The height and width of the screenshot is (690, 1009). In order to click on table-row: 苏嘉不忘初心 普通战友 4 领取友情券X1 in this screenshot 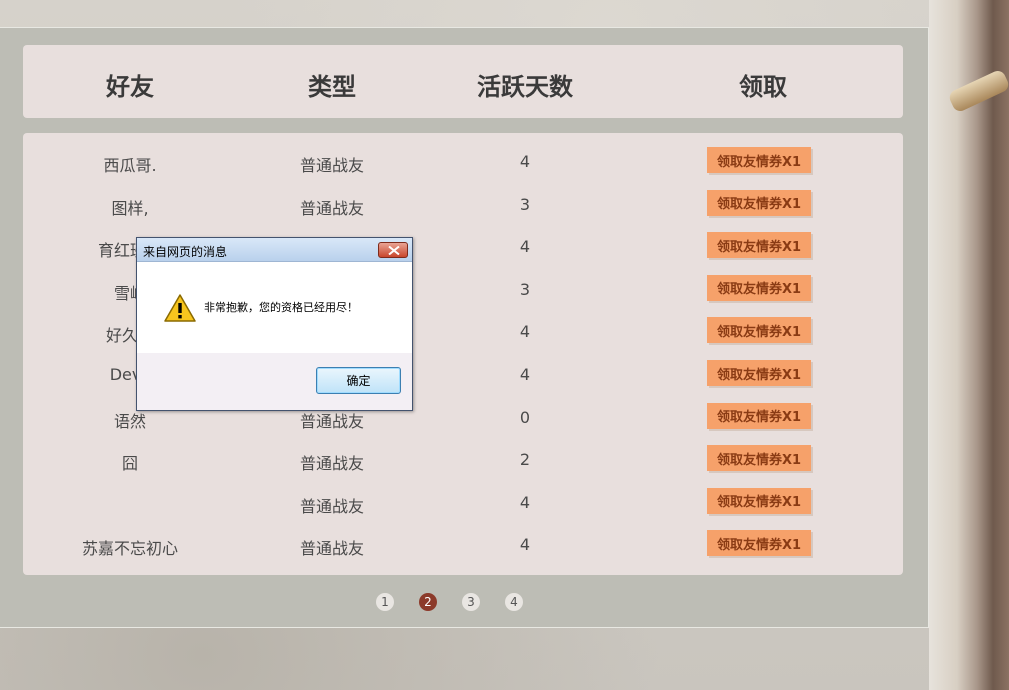, I will do `click(463, 545)`.